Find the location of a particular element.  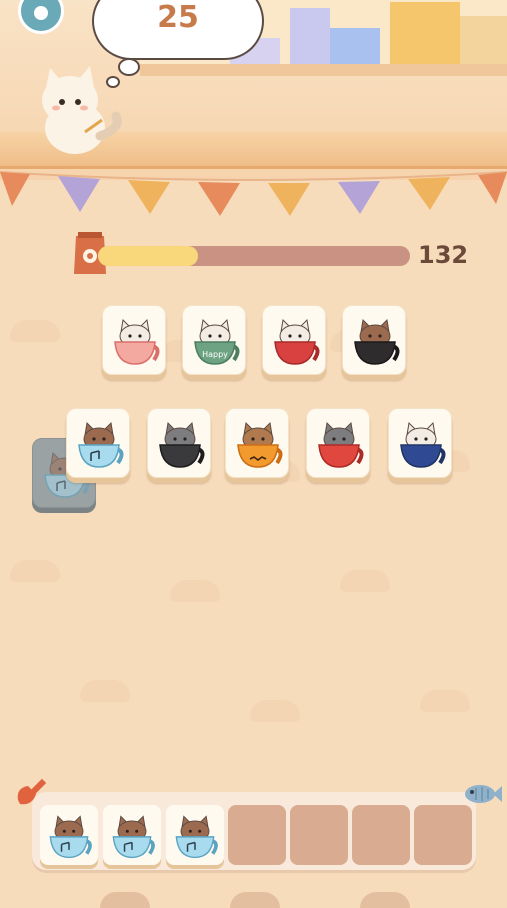

svg-text: Happy is located at coordinates (215, 354).